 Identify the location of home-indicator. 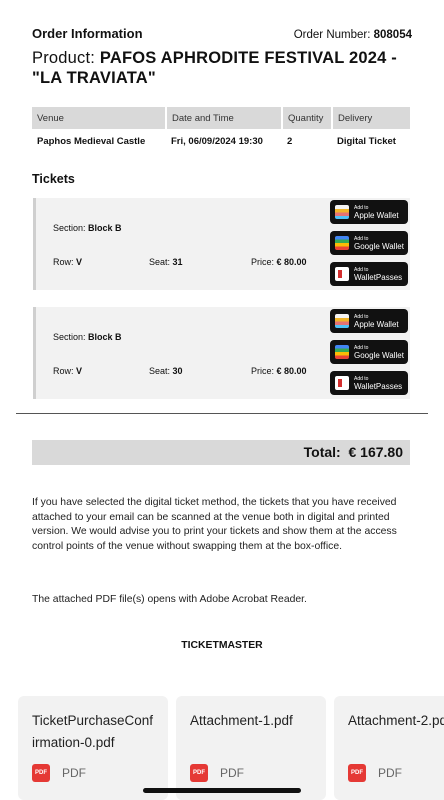
(222, 790).